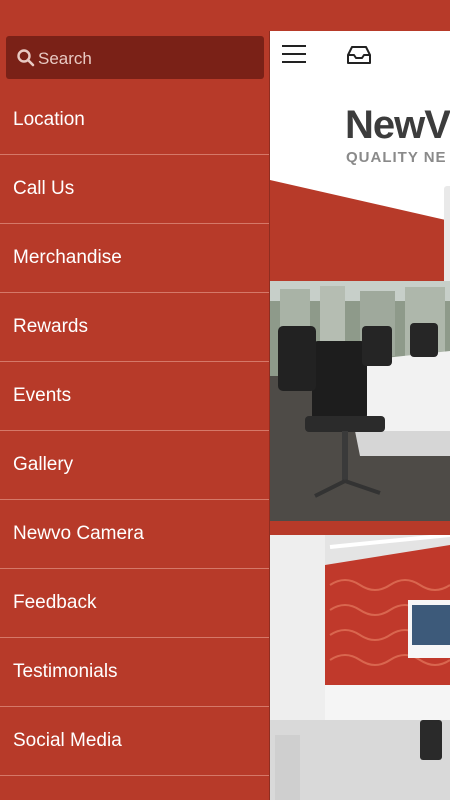  What do you see at coordinates (134, 741) in the screenshot?
I see `menu-item-social-media: Social Media` at bounding box center [134, 741].